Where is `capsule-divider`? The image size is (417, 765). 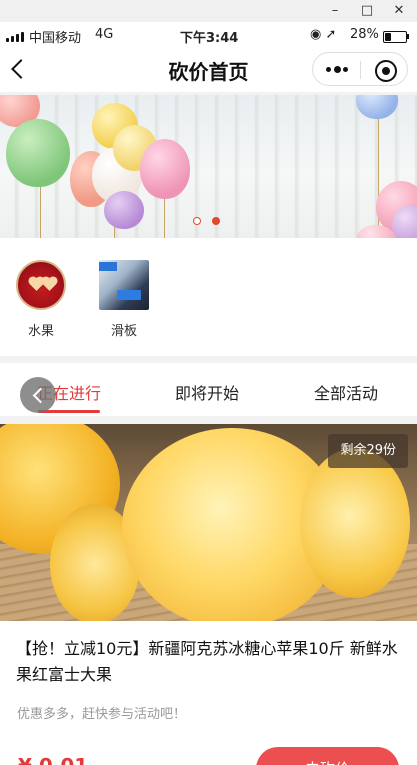
capsule-divider is located at coordinates (360, 70).